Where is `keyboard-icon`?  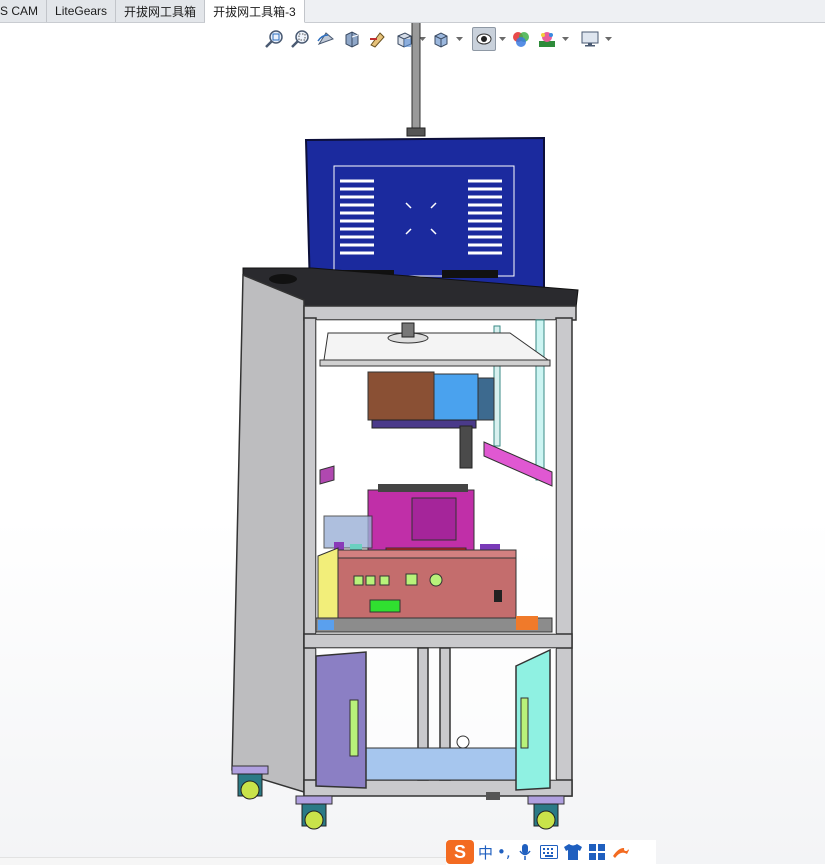
keyboard-icon is located at coordinates (549, 852).